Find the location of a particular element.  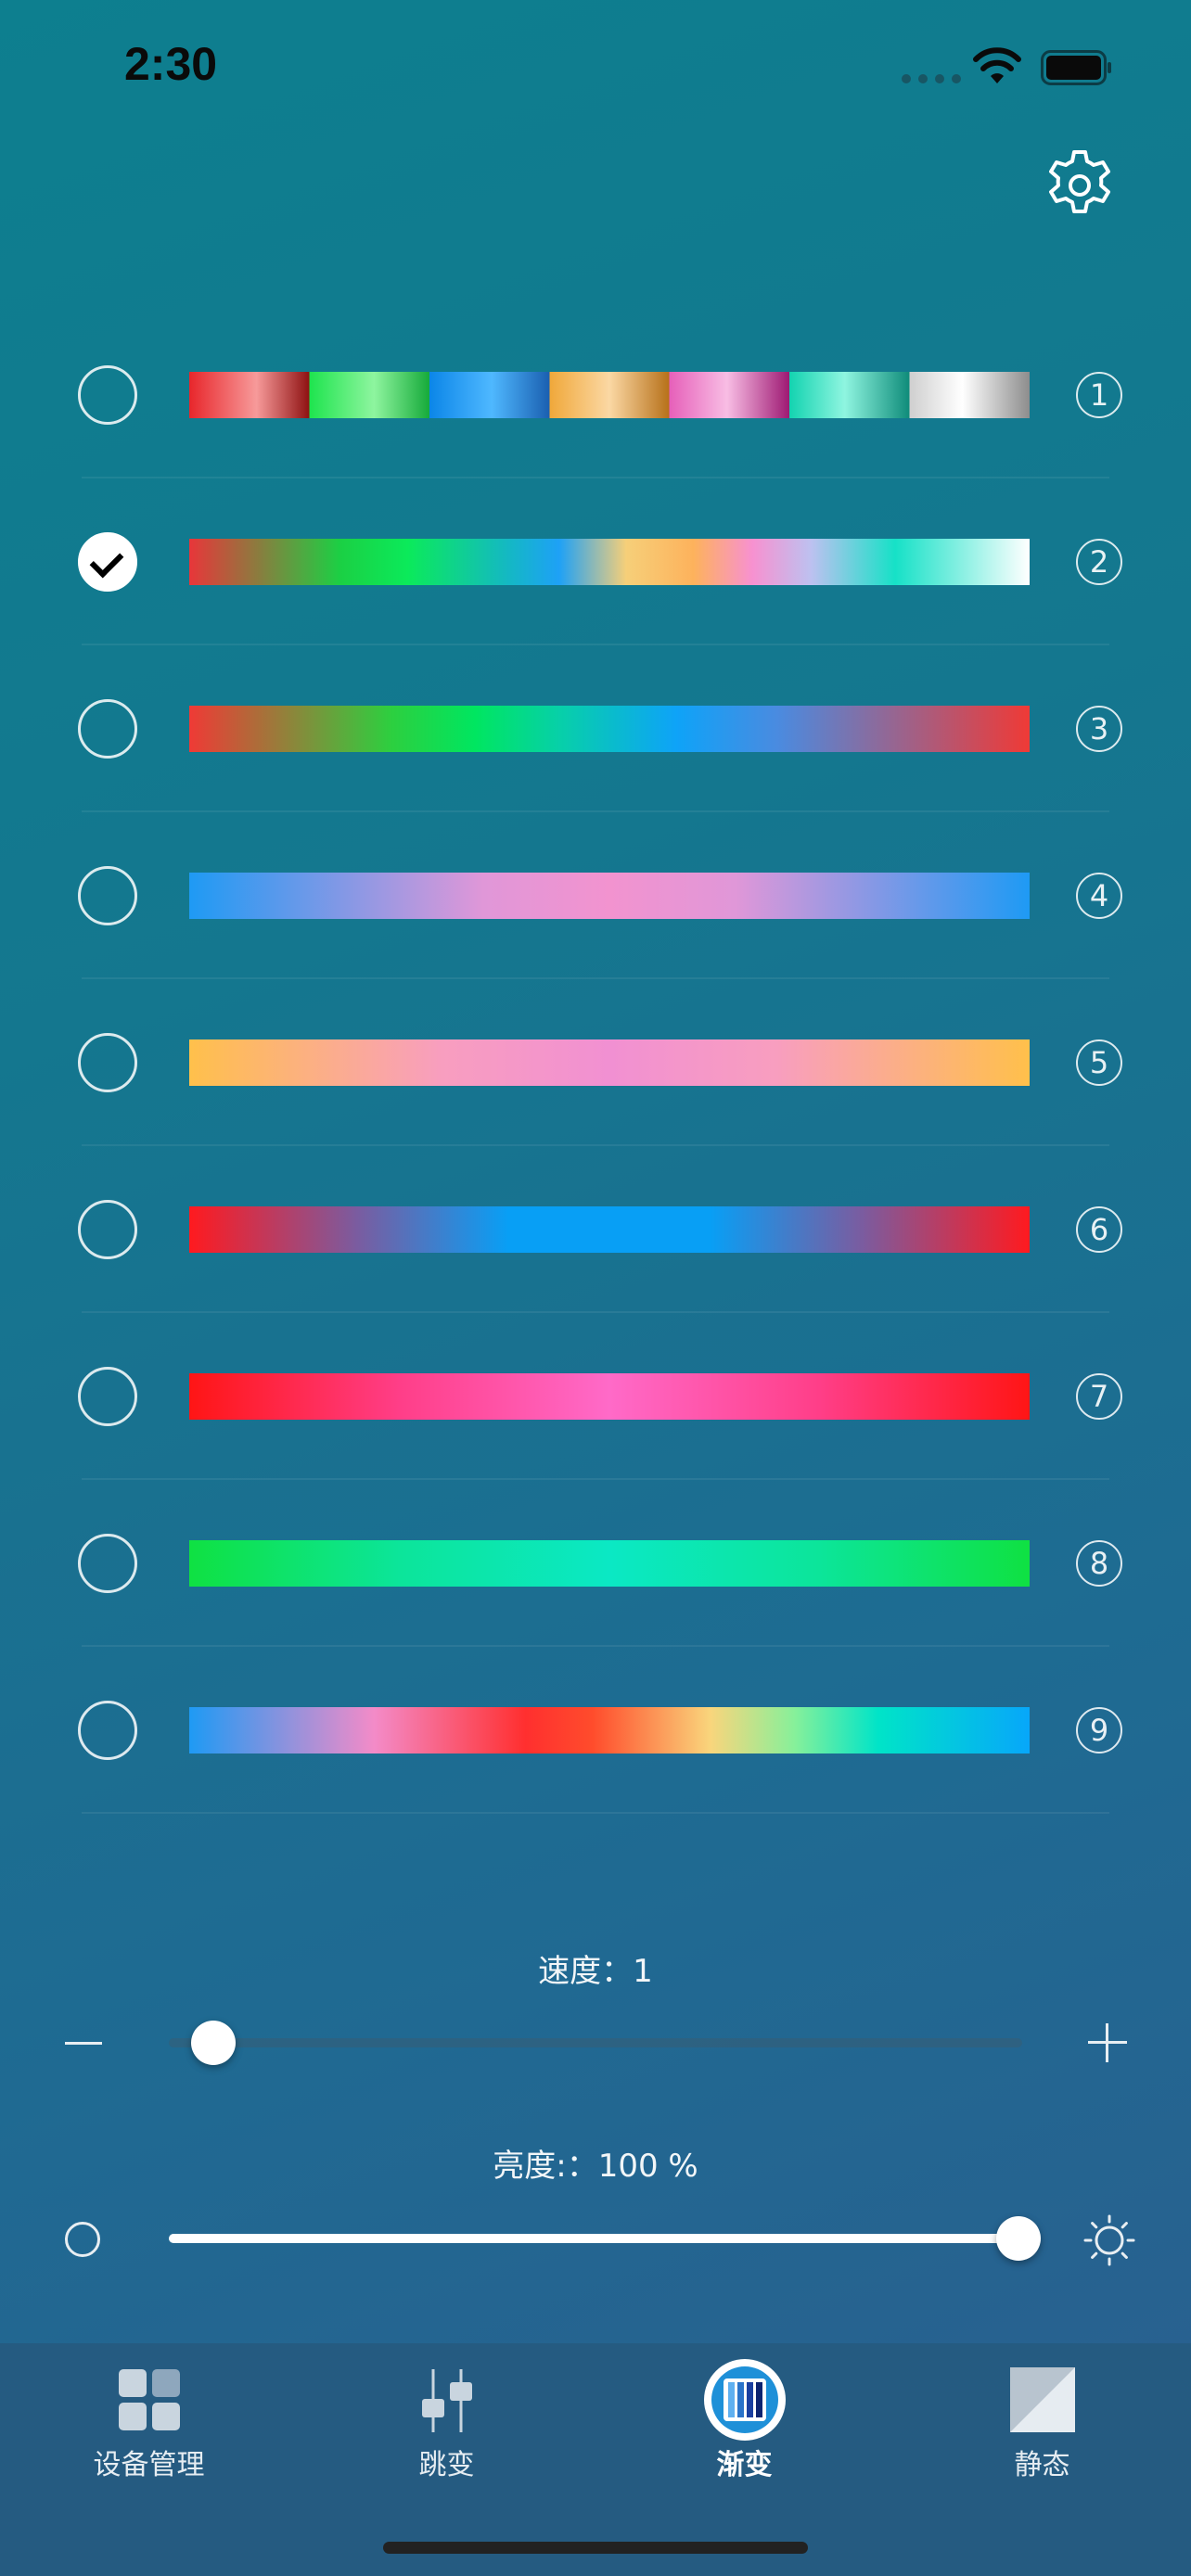

gradient-row: 3 is located at coordinates (595, 729).